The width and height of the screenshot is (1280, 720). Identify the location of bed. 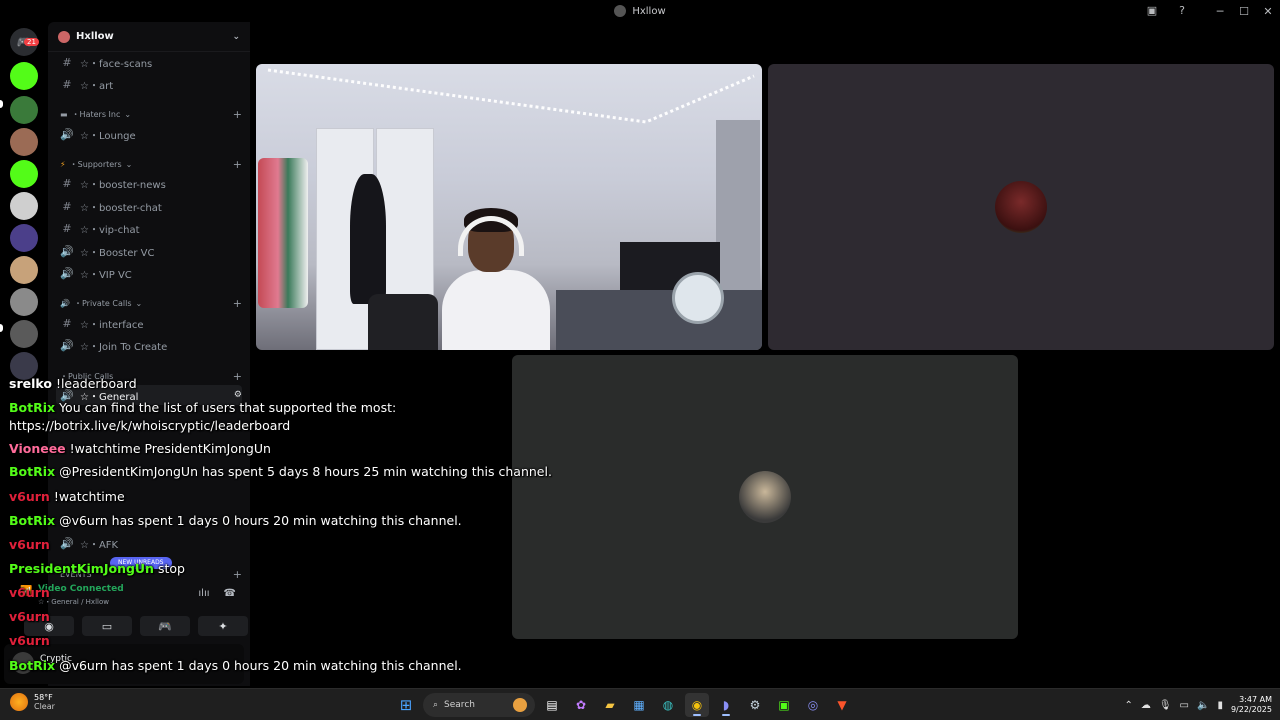
(659, 320).